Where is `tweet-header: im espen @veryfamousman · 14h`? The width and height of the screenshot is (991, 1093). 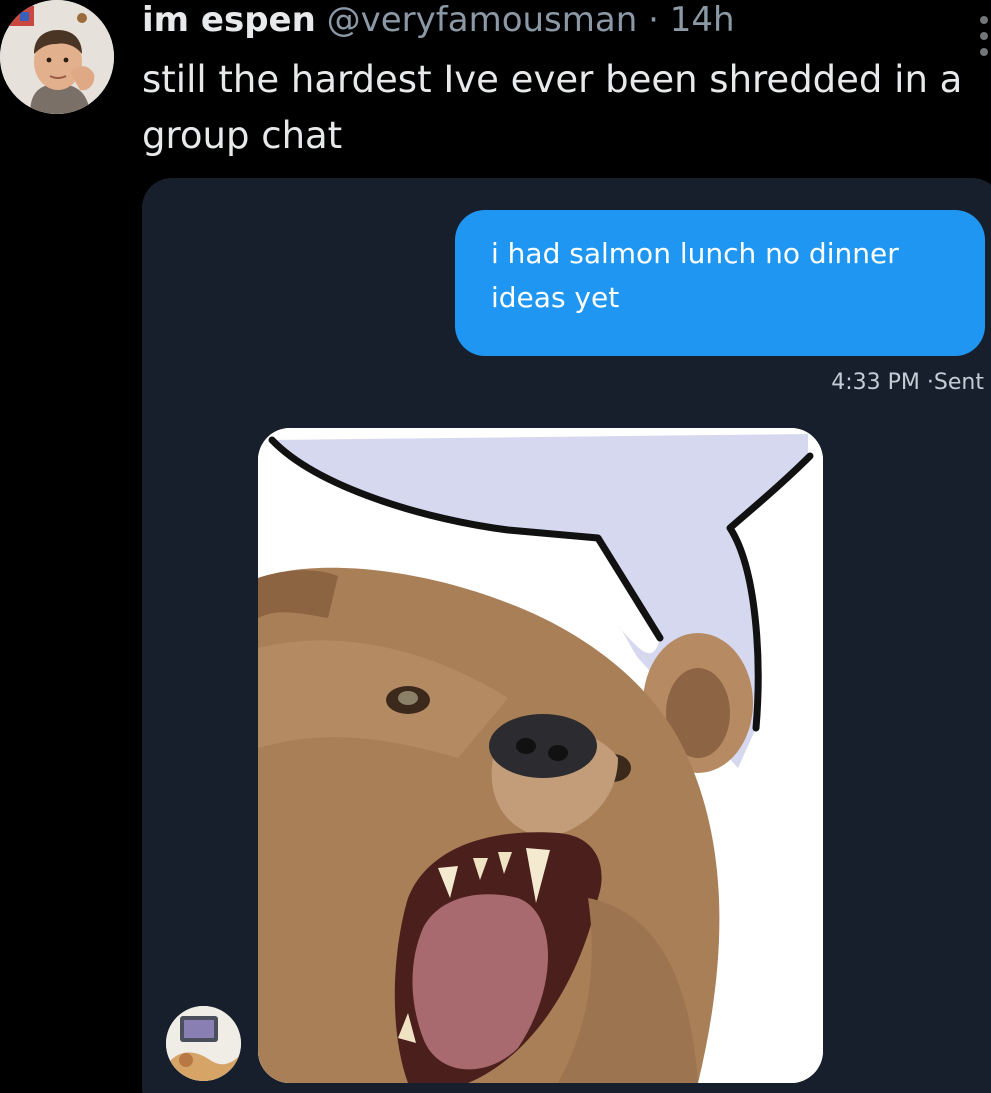
tweet-header: im espen @veryfamousman · 14h is located at coordinates (438, 20).